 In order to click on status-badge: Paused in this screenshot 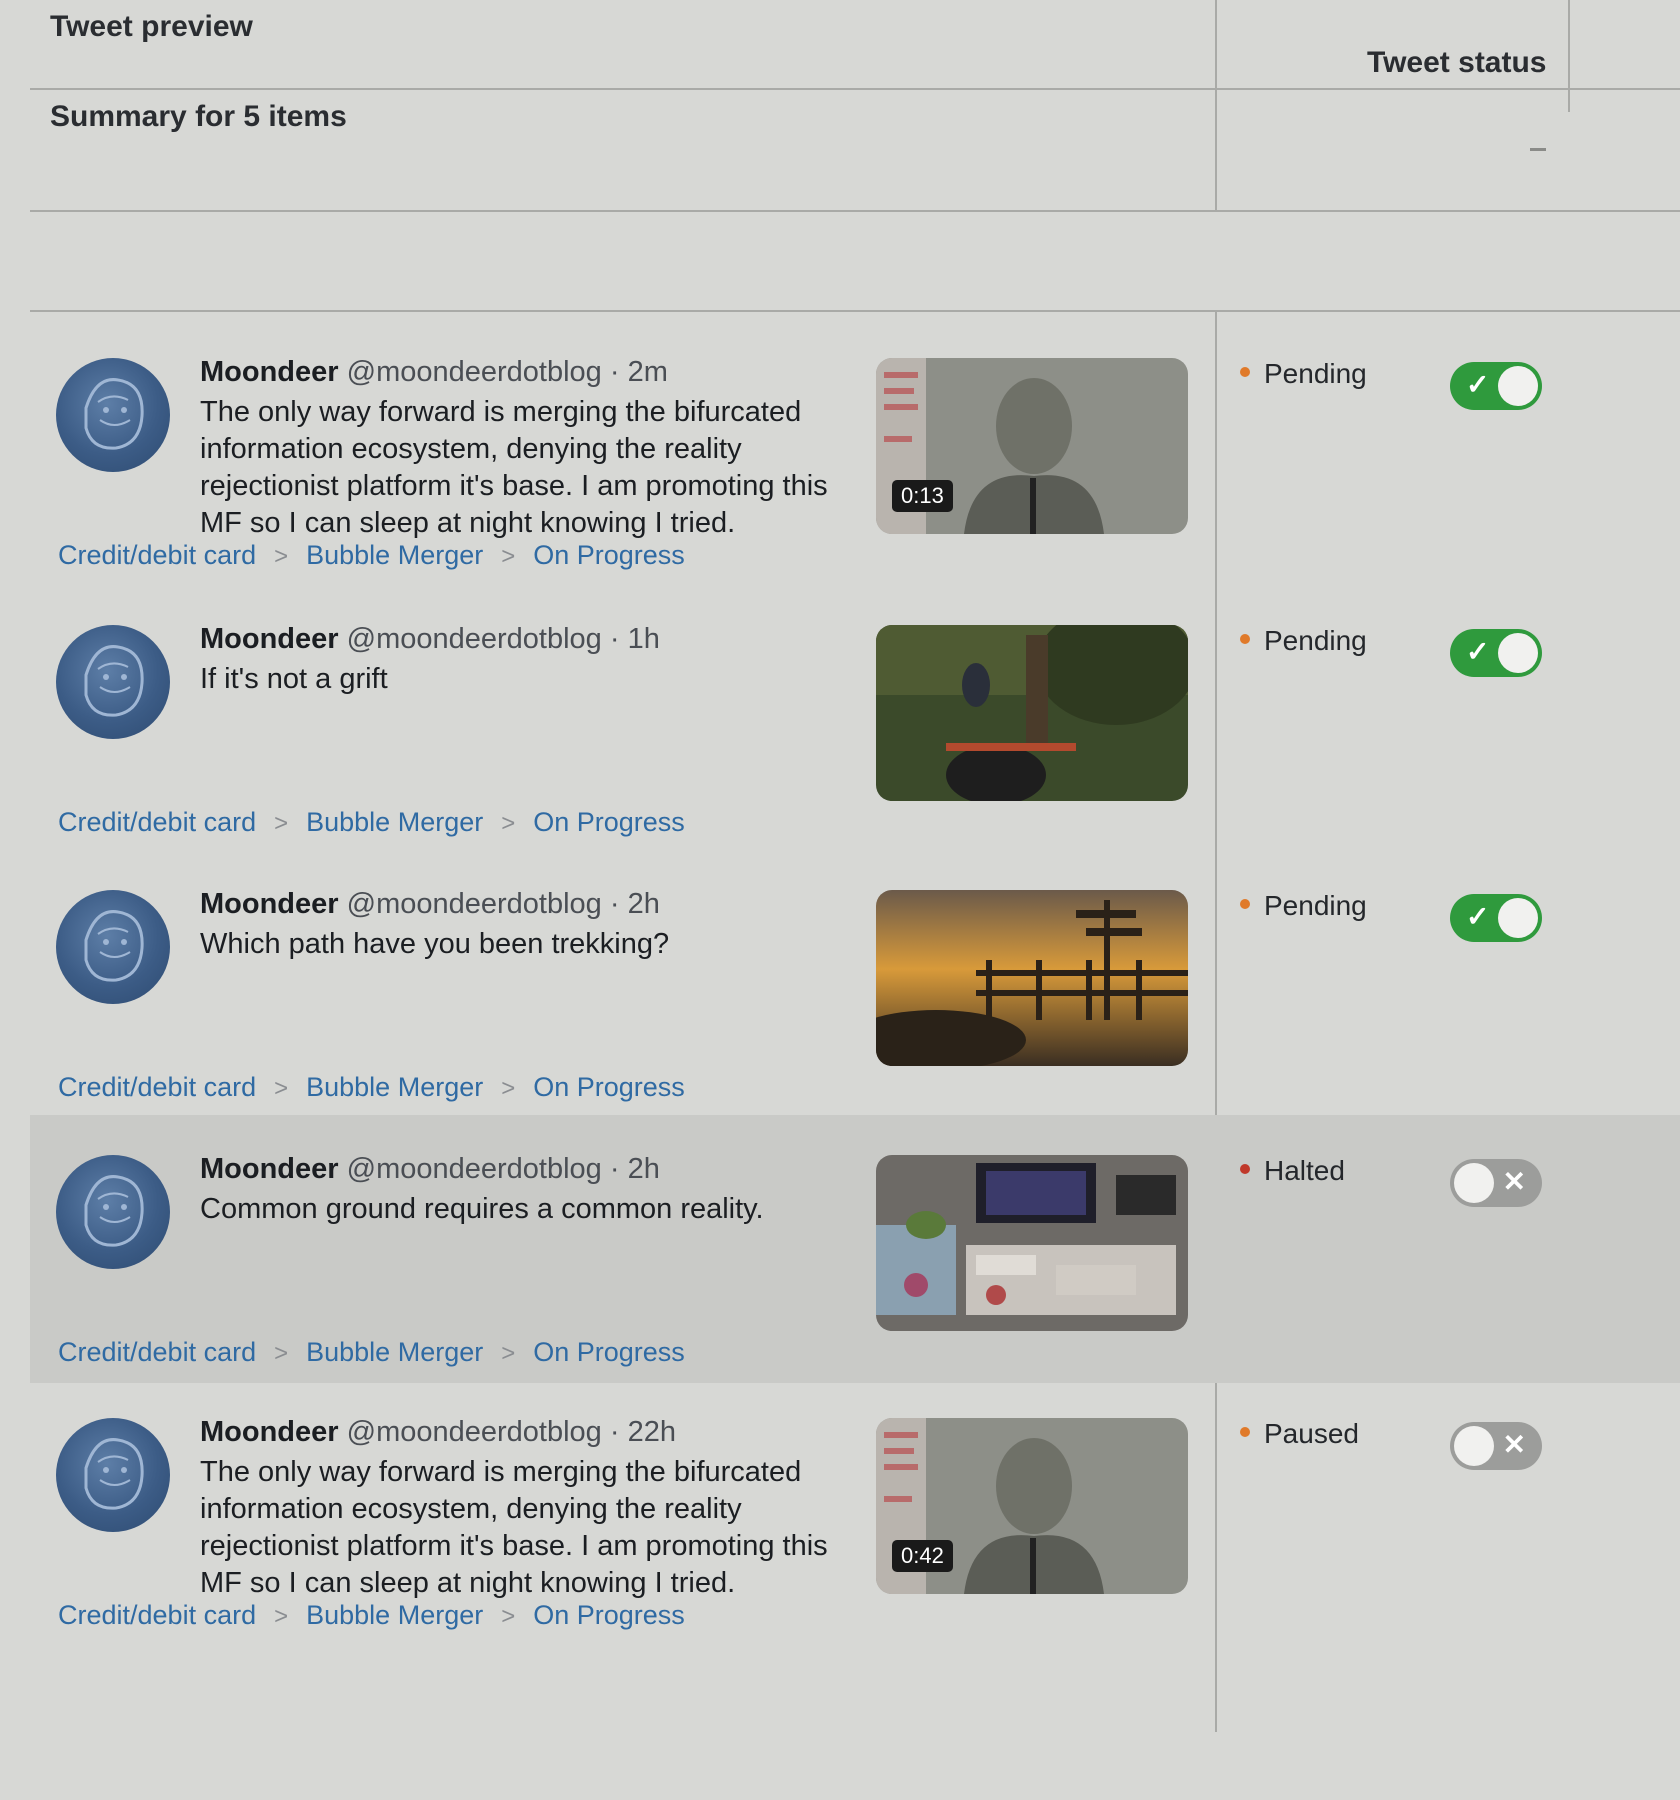, I will do `click(1299, 1434)`.